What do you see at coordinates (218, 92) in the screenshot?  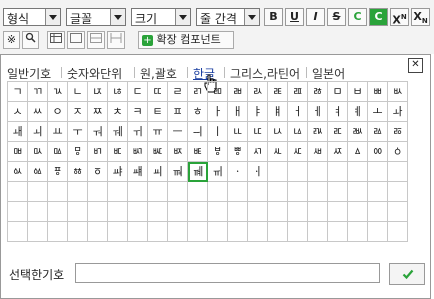 I see `symbol-cell: ㄻ` at bounding box center [218, 92].